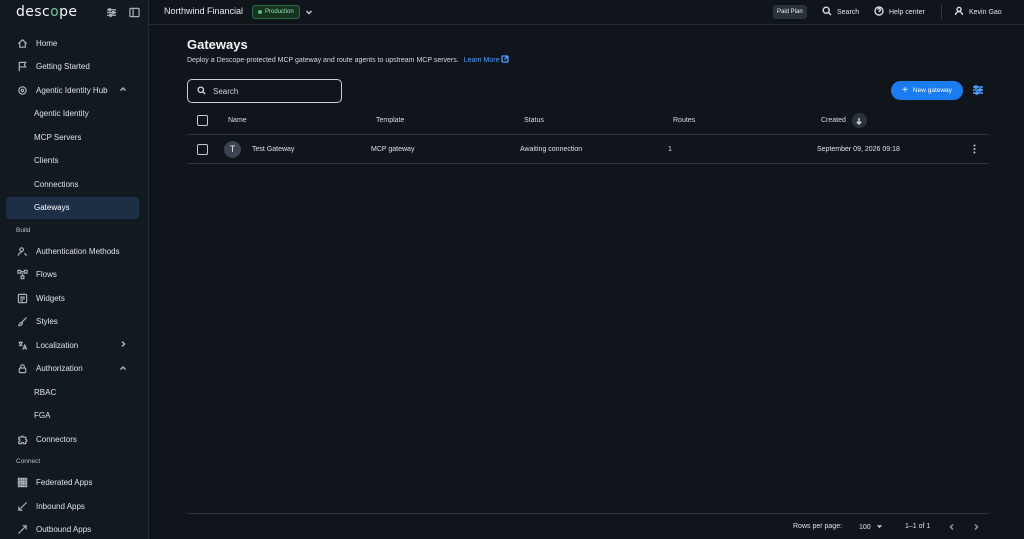  Describe the element at coordinates (28, 461) in the screenshot. I see `section-label-connect: Connect` at that location.